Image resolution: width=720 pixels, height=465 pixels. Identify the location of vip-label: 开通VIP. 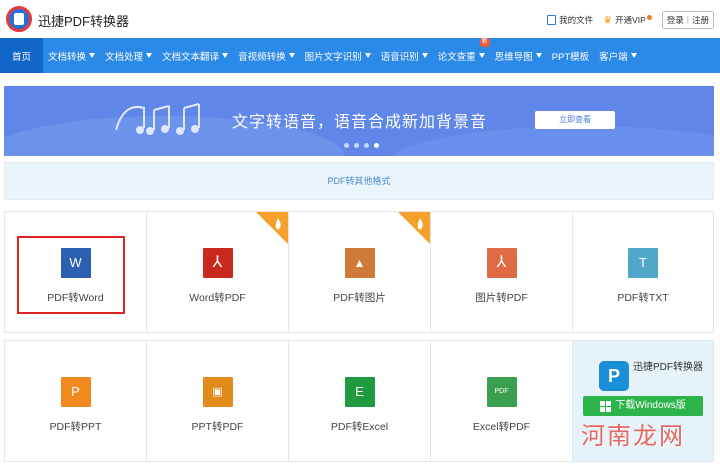
(630, 20).